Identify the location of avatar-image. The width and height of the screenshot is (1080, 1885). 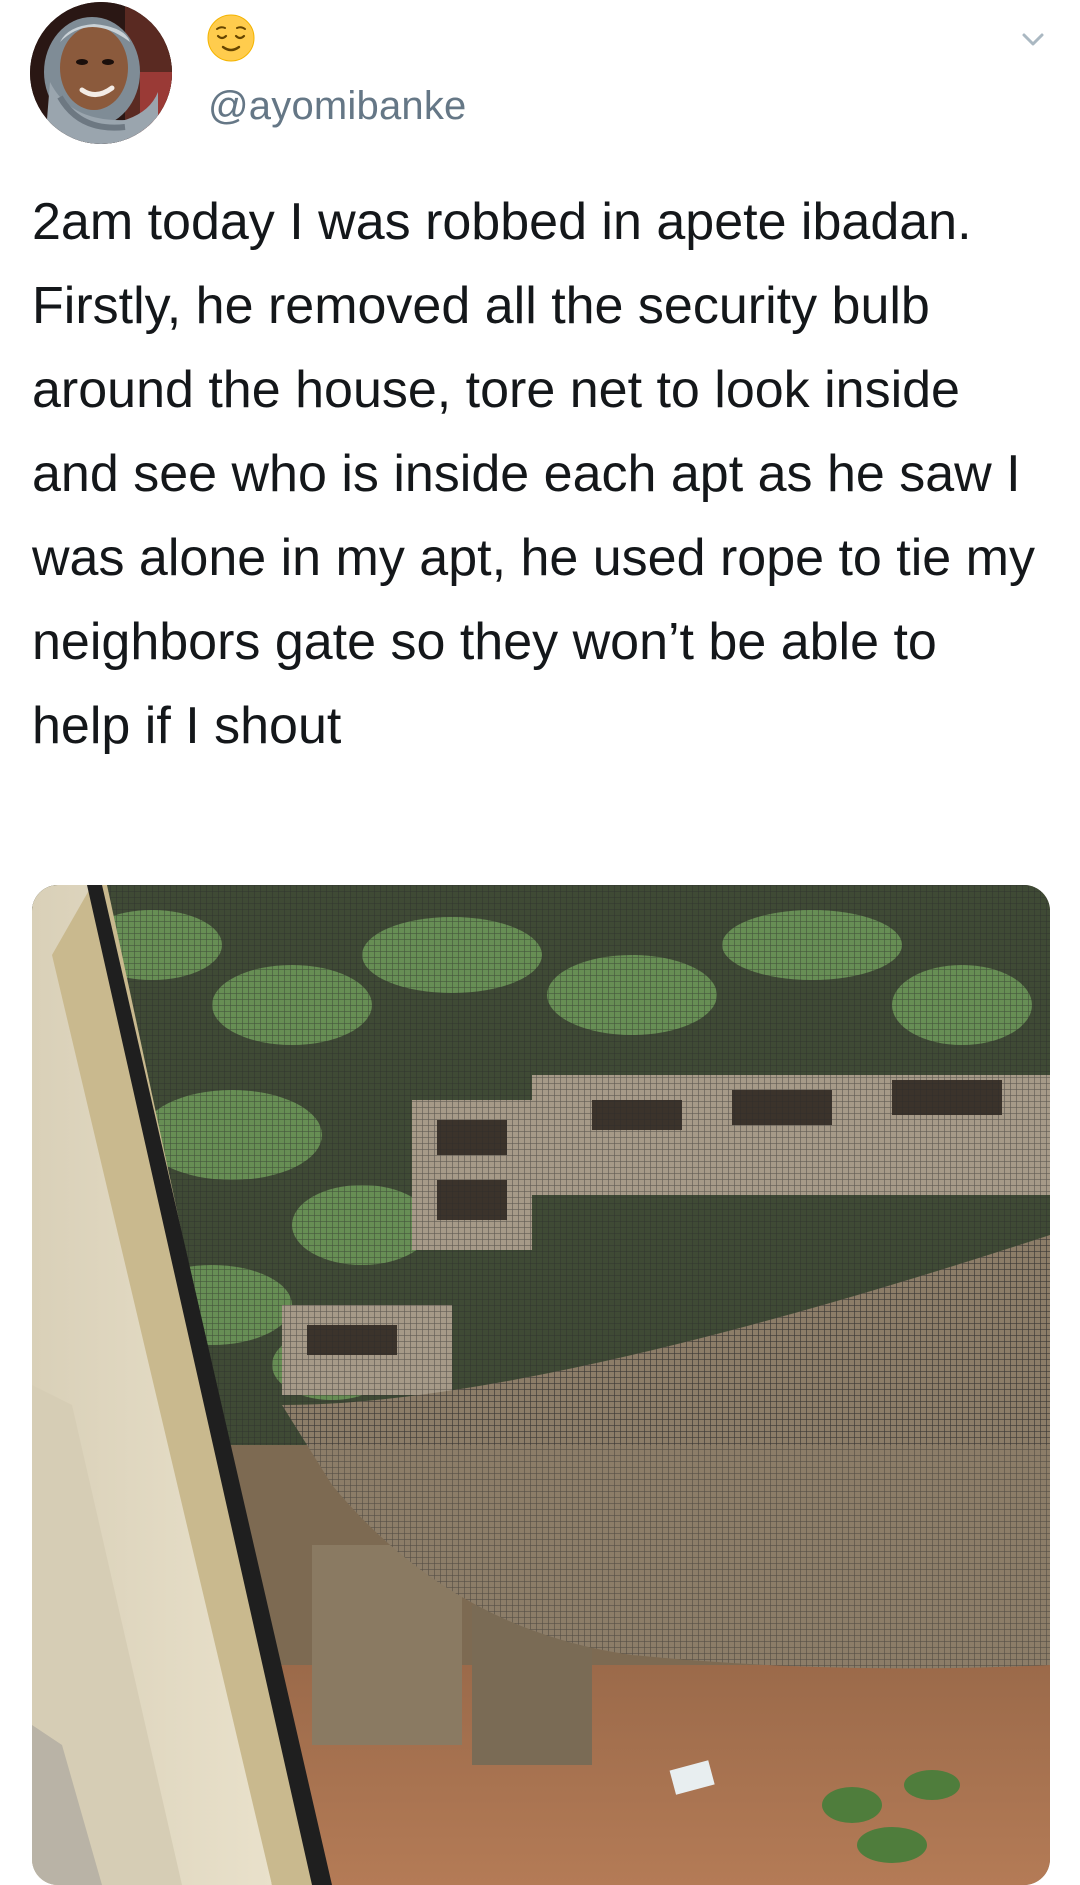
(101, 73).